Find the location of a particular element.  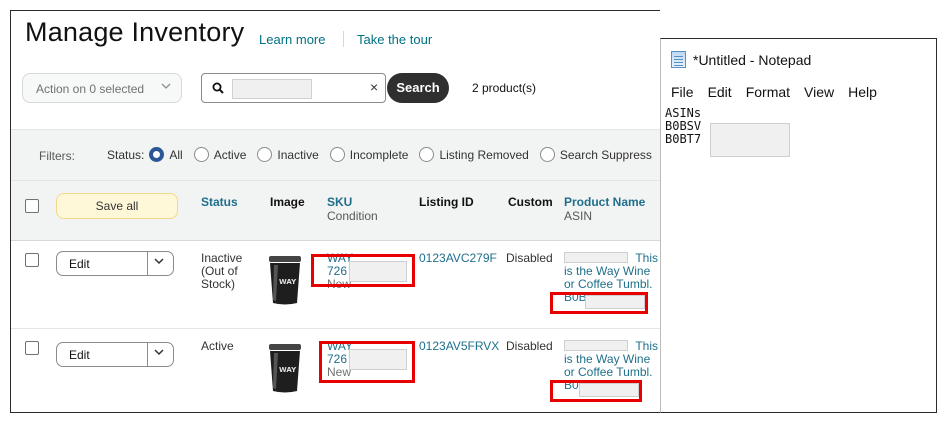

notepad-title: *Untitled - Notepad is located at coordinates (752, 59).